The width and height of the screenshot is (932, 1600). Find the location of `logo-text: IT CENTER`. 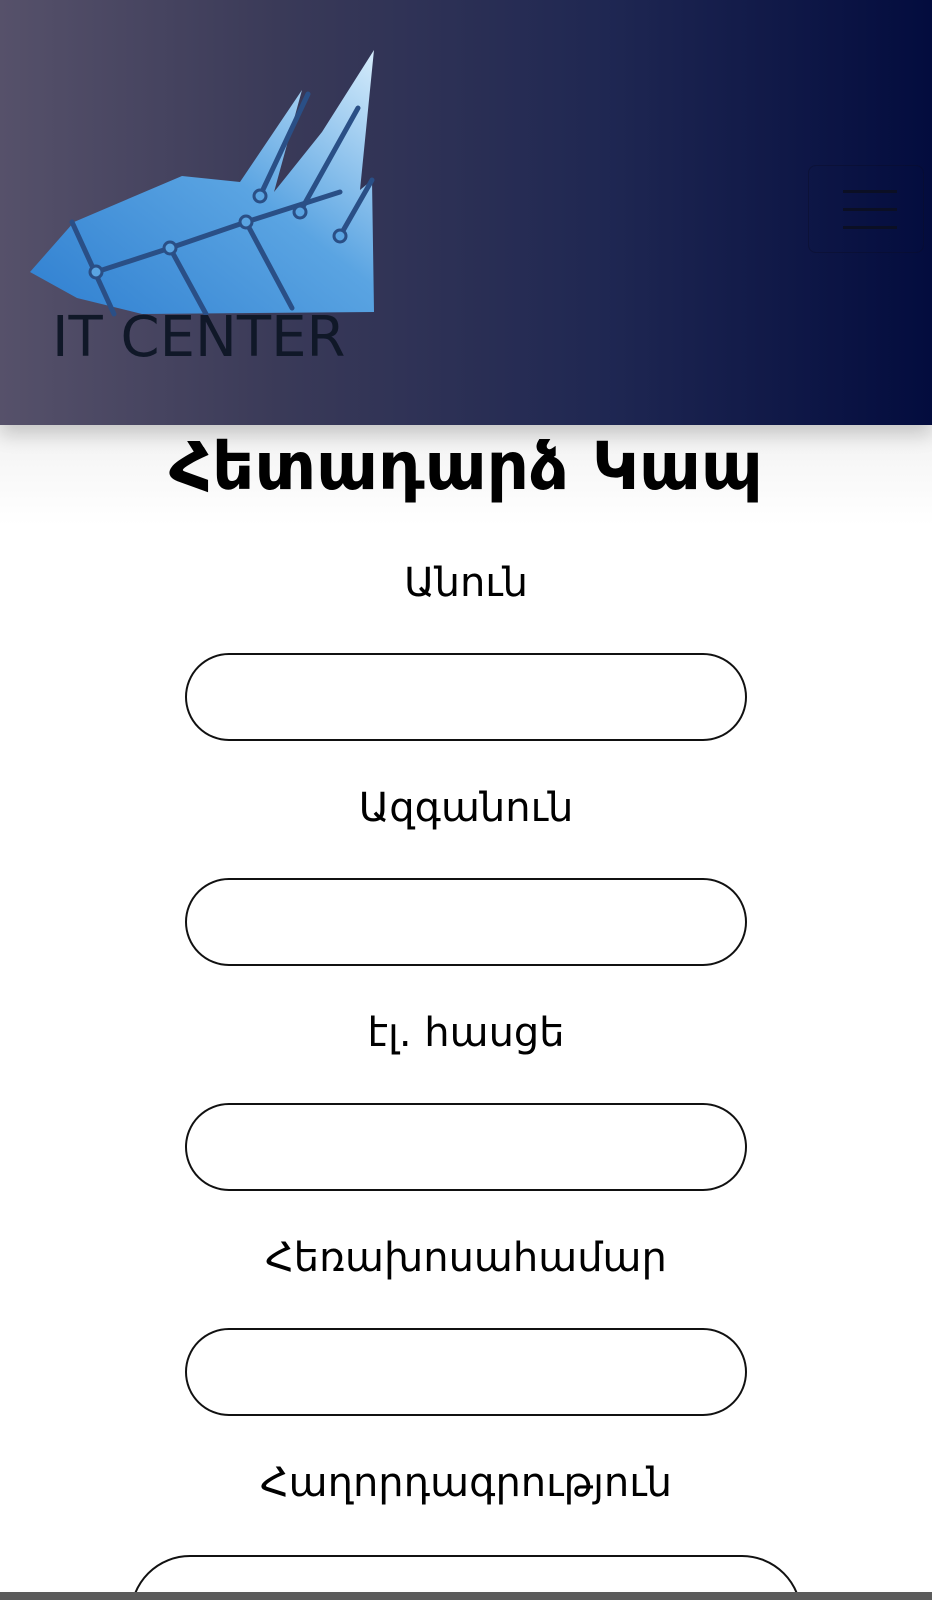

logo-text: IT CENTER is located at coordinates (199, 337).